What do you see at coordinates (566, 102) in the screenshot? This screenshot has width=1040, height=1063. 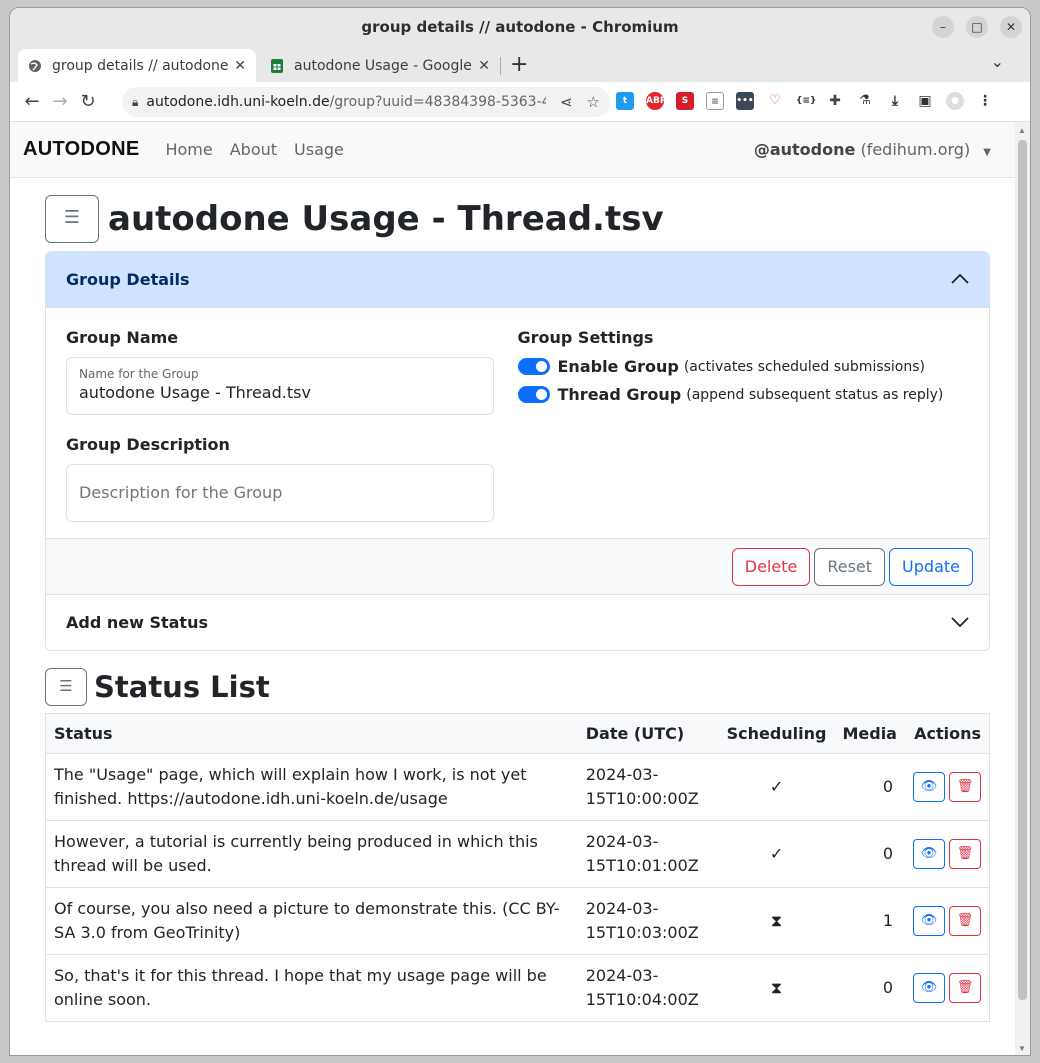 I see `share-icon: ⋖` at bounding box center [566, 102].